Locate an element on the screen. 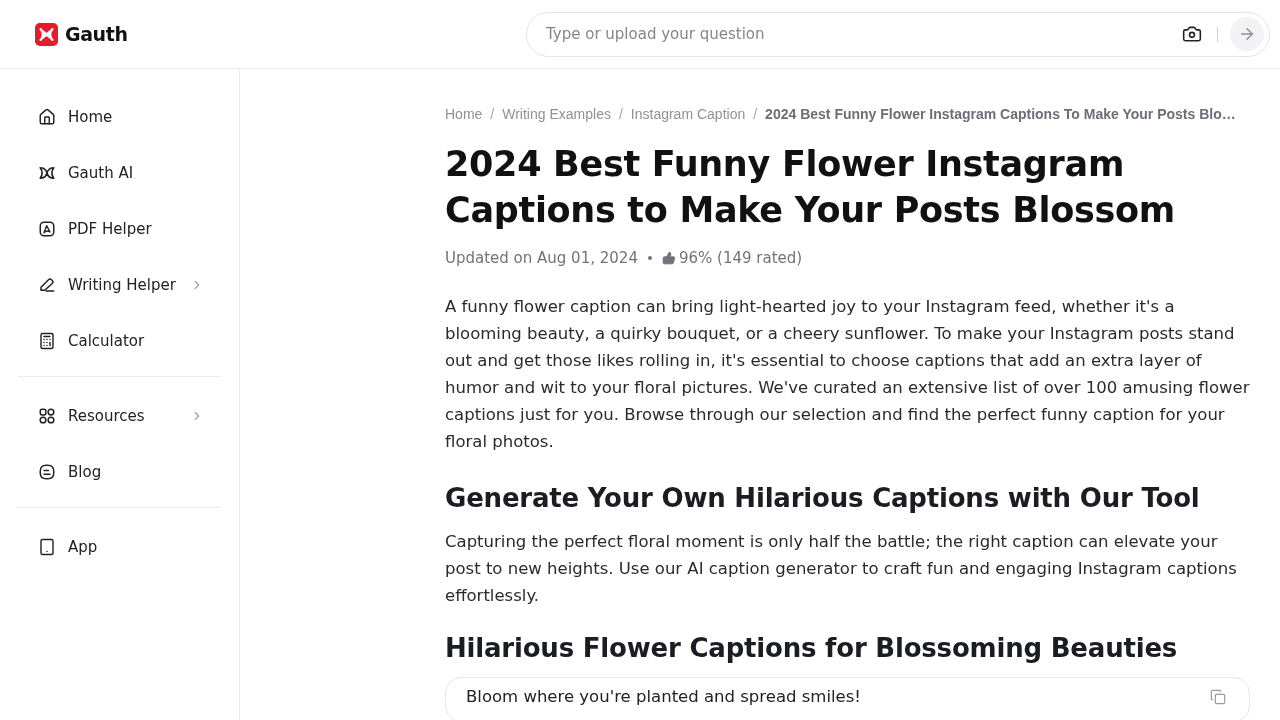 This screenshot has height=720, width=1280. logo: Gauth is located at coordinates (81, 34).